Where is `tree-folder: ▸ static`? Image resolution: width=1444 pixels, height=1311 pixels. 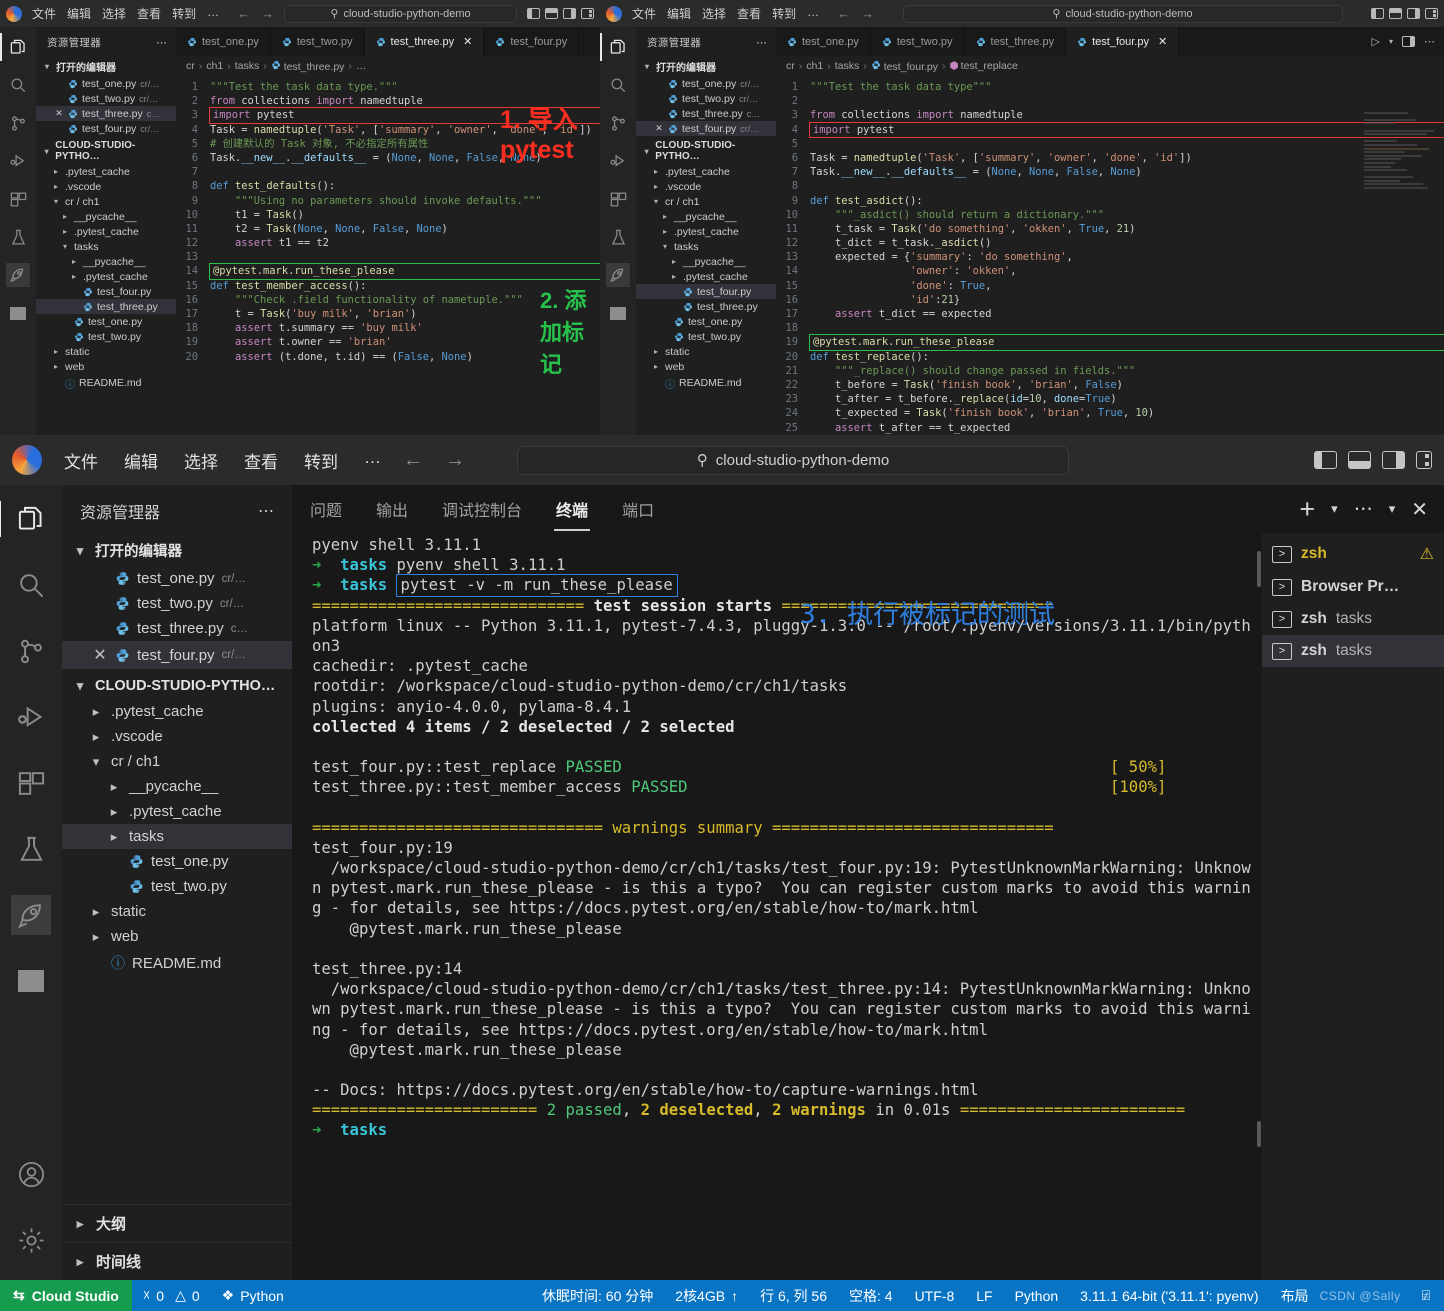 tree-folder: ▸ static is located at coordinates (706, 351).